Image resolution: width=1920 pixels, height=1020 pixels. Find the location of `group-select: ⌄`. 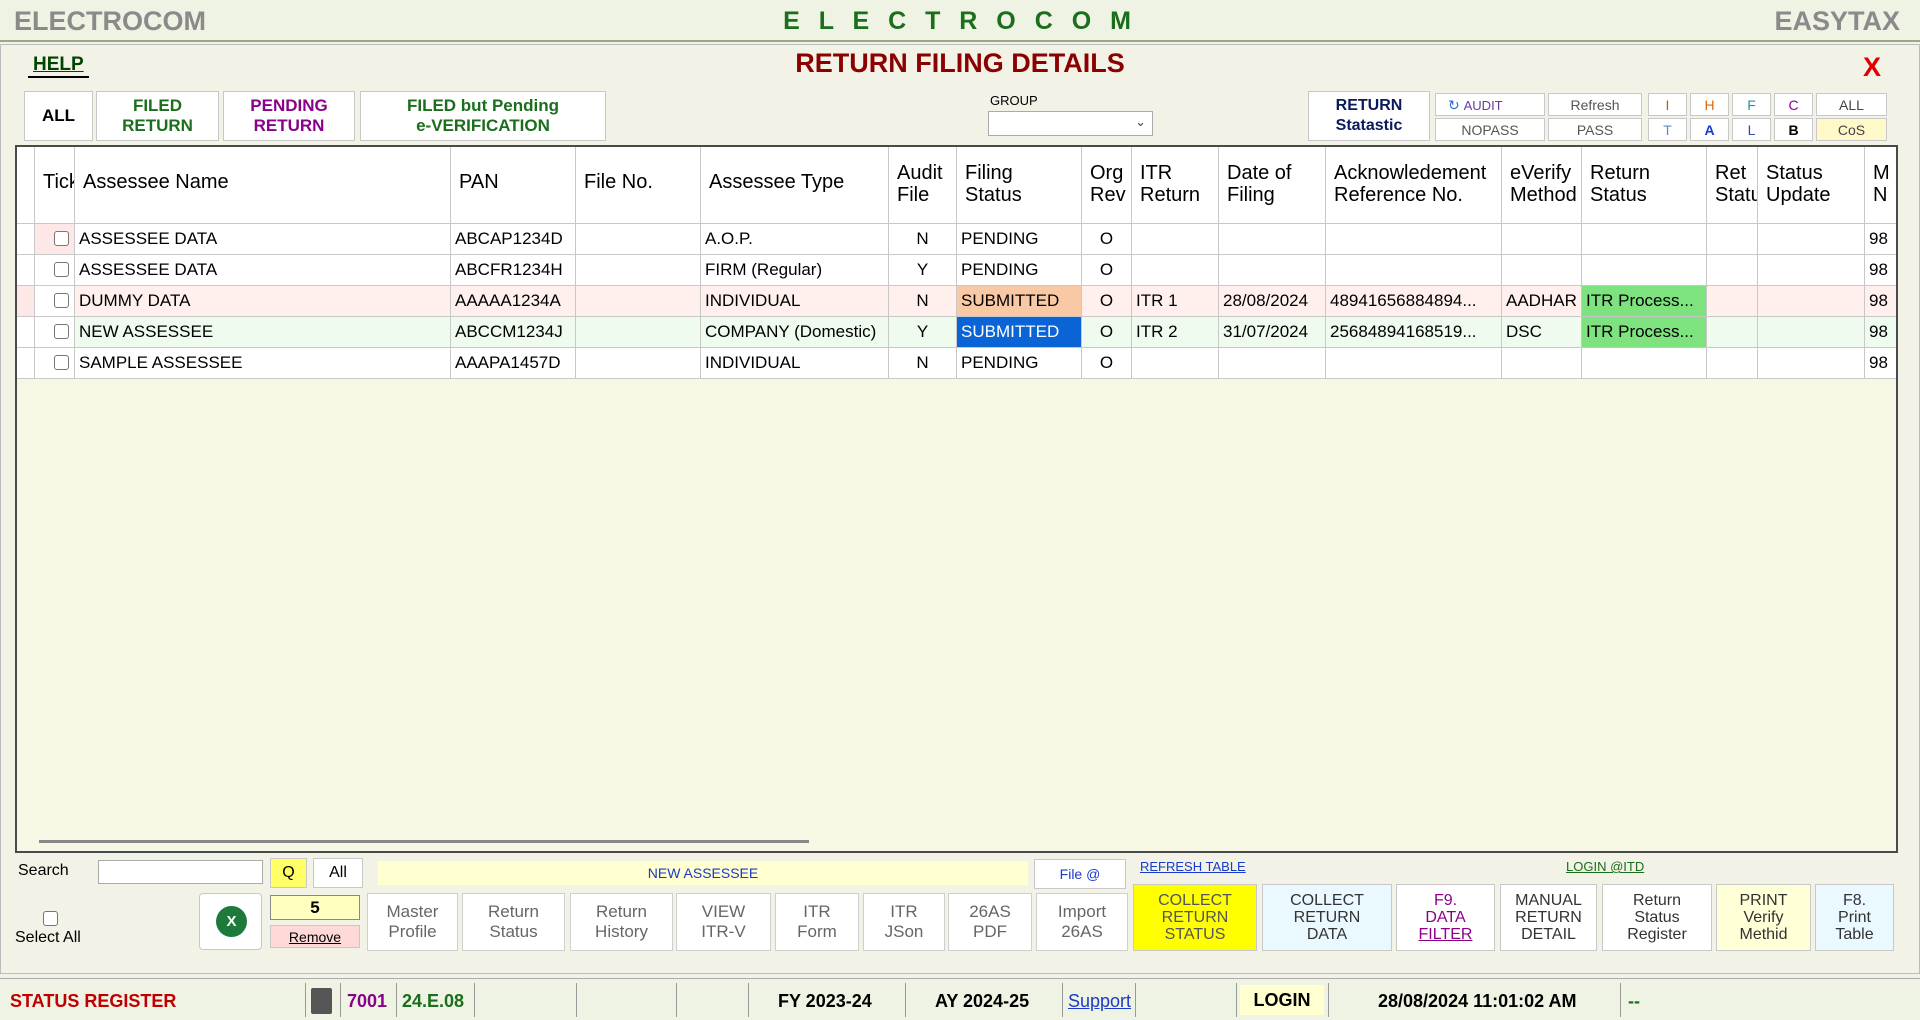

group-select: ⌄ is located at coordinates (1070, 123).